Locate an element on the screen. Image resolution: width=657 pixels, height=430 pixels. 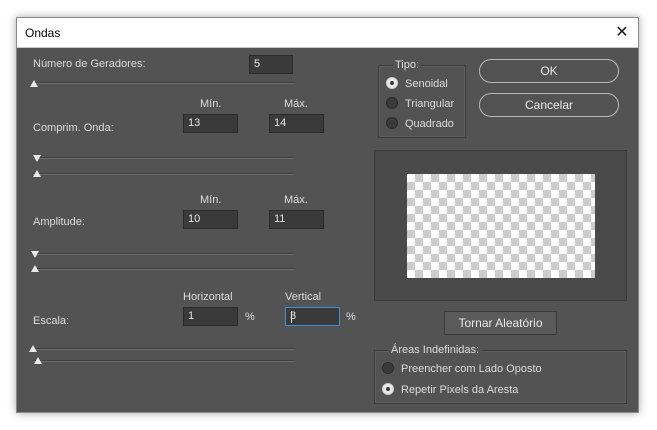
preview-panel is located at coordinates (500, 225).